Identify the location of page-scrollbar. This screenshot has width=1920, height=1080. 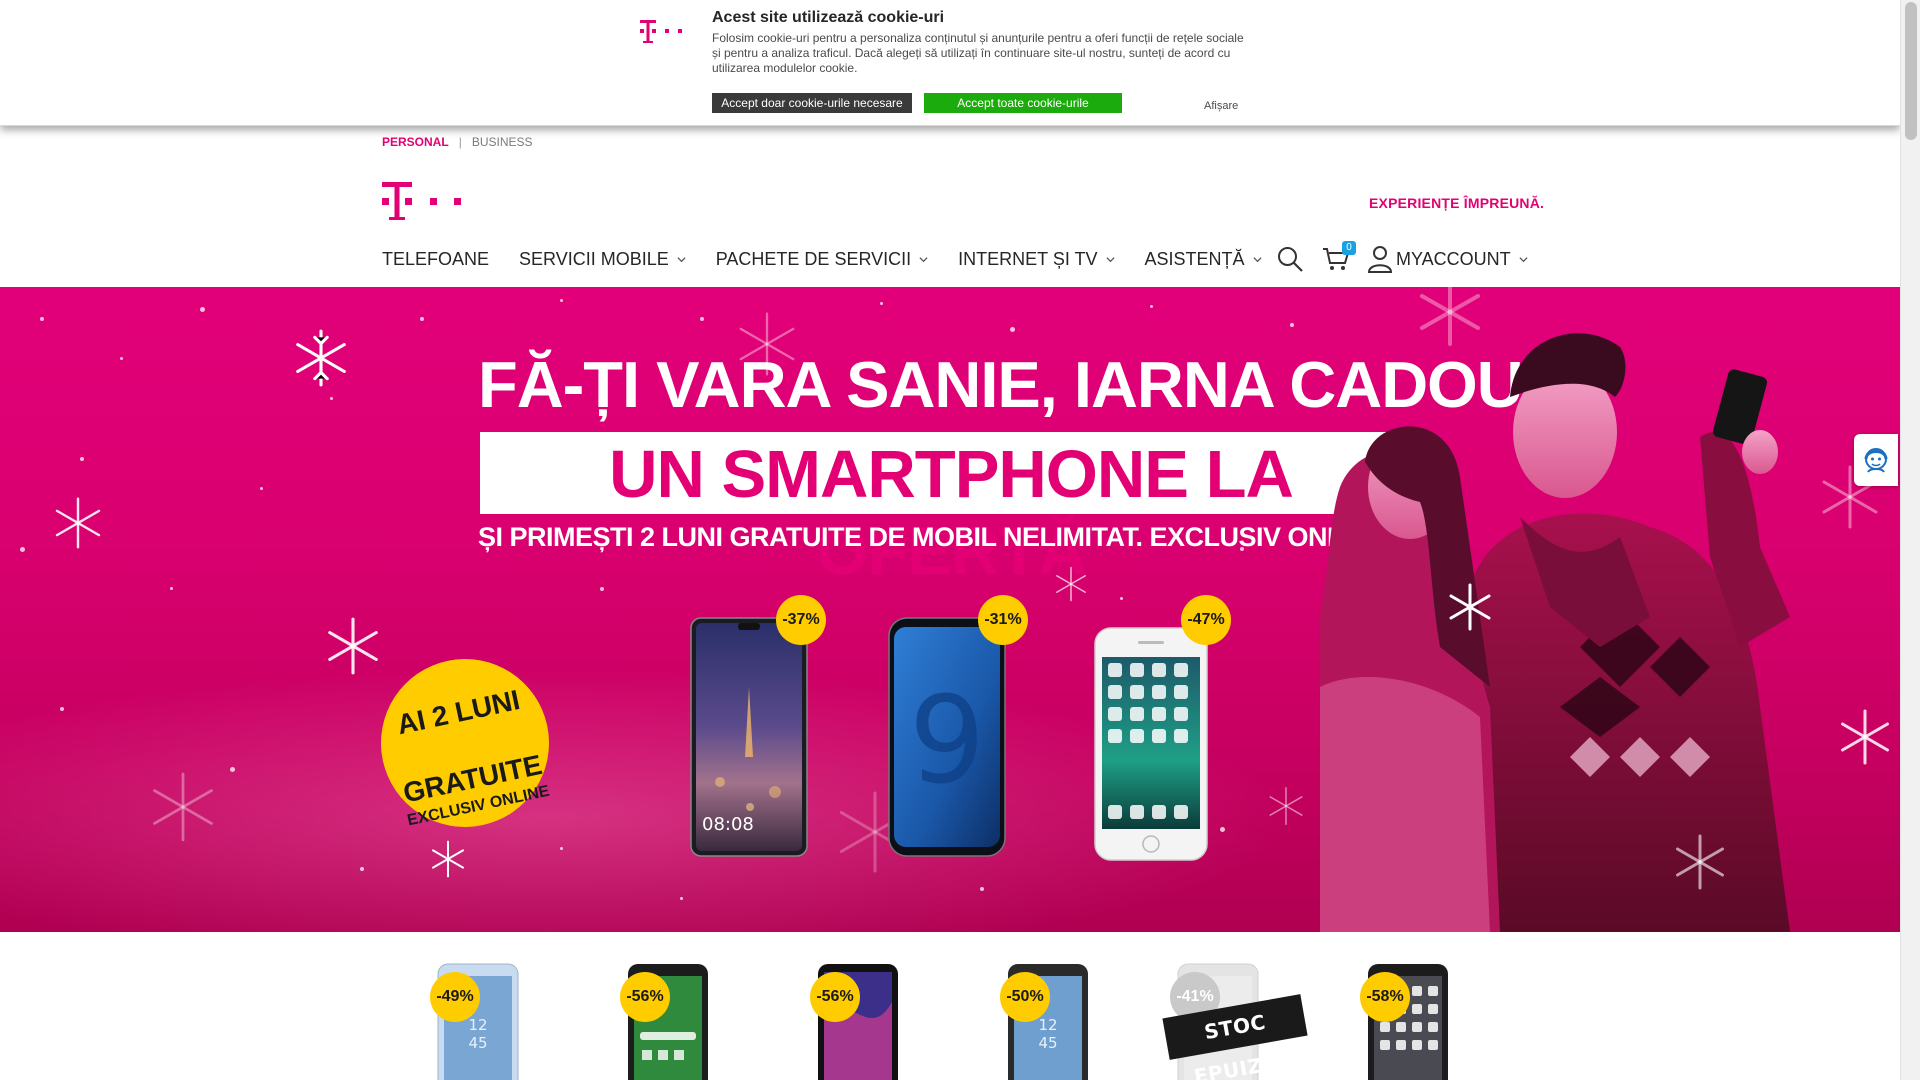
(1910, 540).